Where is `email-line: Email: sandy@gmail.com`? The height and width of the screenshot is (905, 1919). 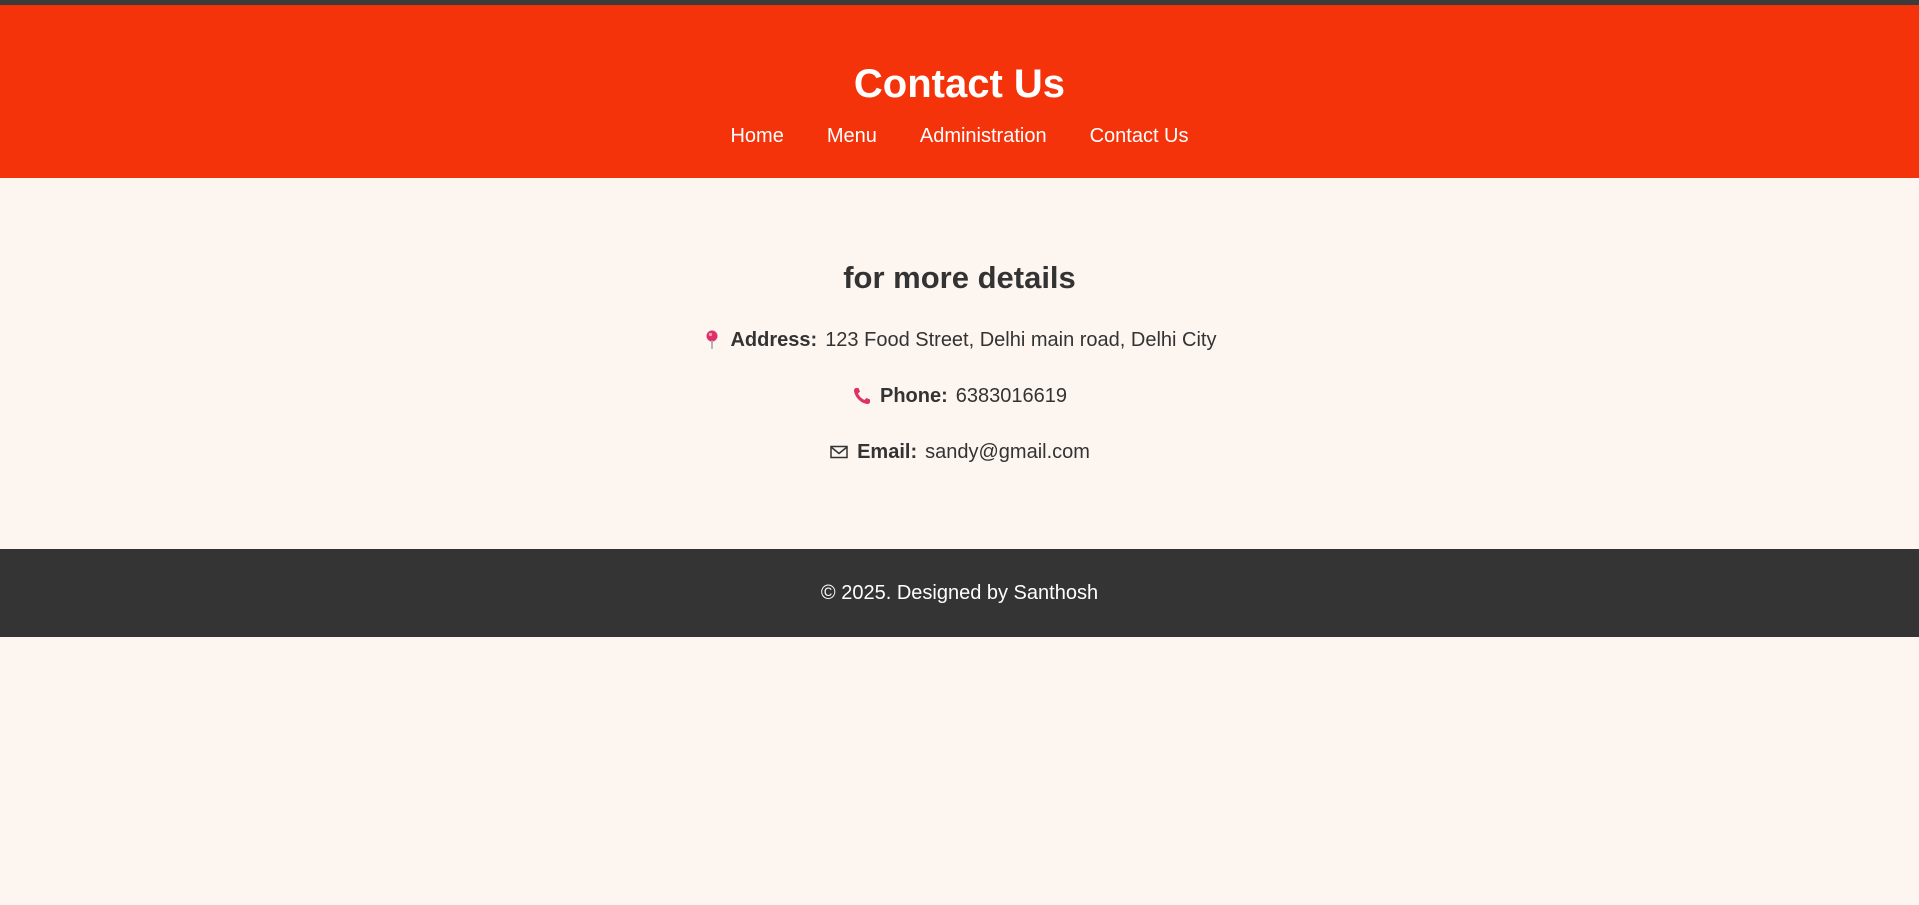
email-line: Email: sandy@gmail.com is located at coordinates (959, 452).